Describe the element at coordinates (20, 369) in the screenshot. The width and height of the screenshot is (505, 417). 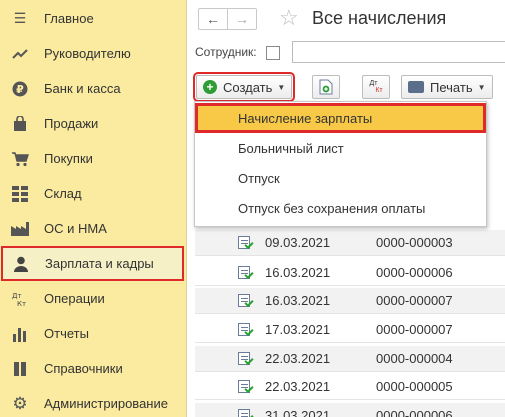
I see `book-icon` at that location.